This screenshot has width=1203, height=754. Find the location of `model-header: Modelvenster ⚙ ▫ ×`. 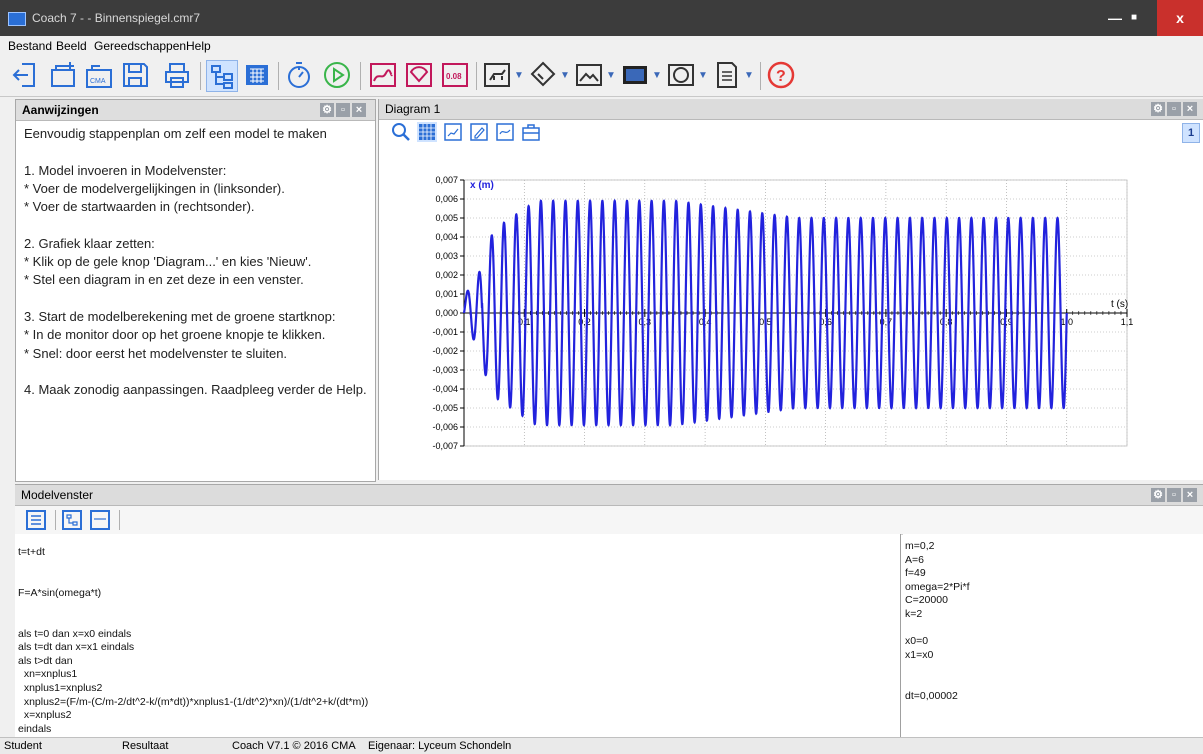

model-header: Modelvenster ⚙ ▫ × is located at coordinates (609, 495).